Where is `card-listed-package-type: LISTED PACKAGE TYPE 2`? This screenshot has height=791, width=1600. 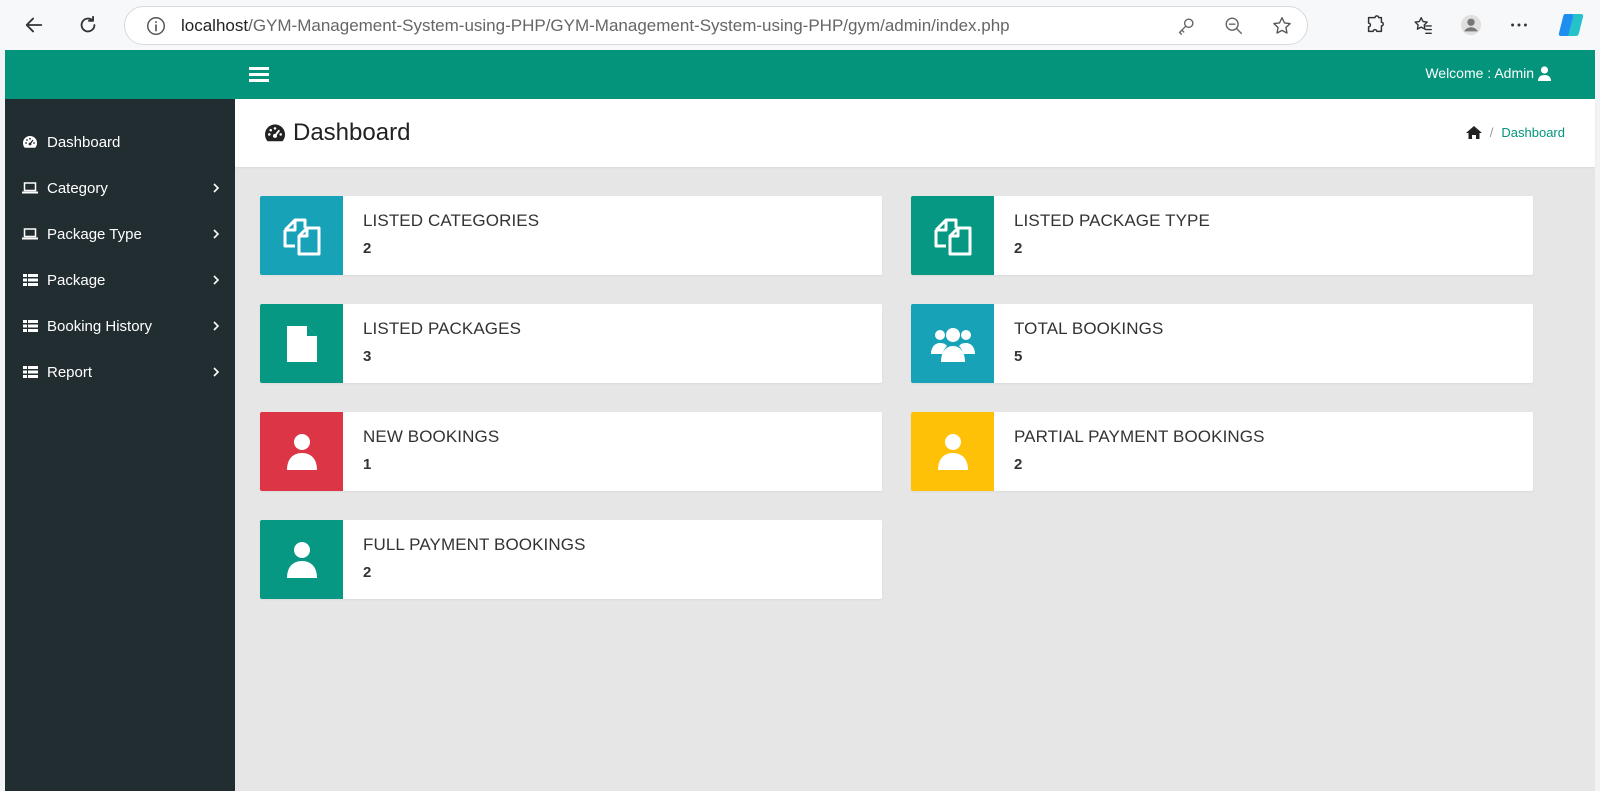
card-listed-package-type: LISTED PACKAGE TYPE 2 is located at coordinates (1222, 235).